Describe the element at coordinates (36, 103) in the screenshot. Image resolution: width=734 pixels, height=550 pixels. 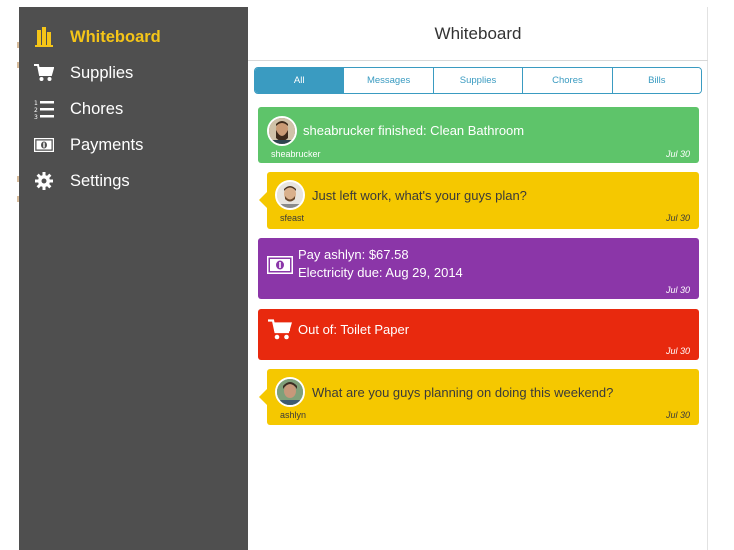
I see `svg-text: 1` at that location.